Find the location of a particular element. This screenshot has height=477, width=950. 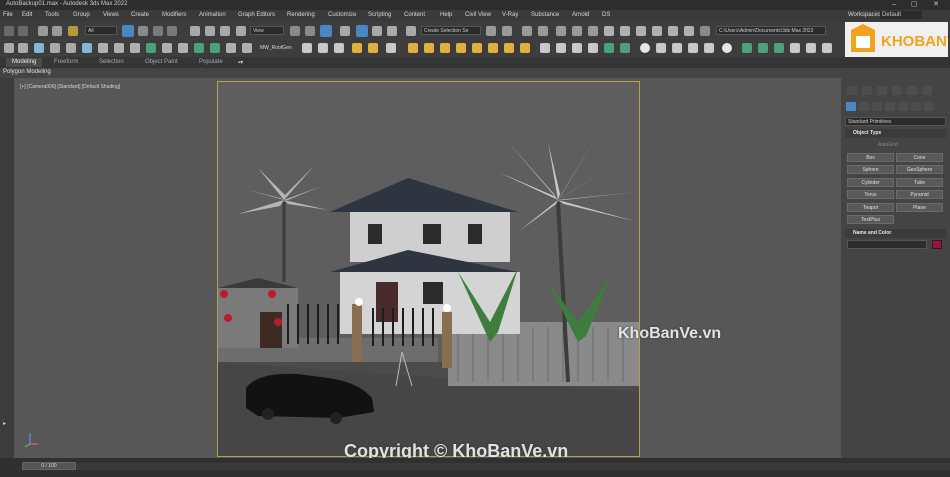

angle-snap-icon is located at coordinates (362, 31).